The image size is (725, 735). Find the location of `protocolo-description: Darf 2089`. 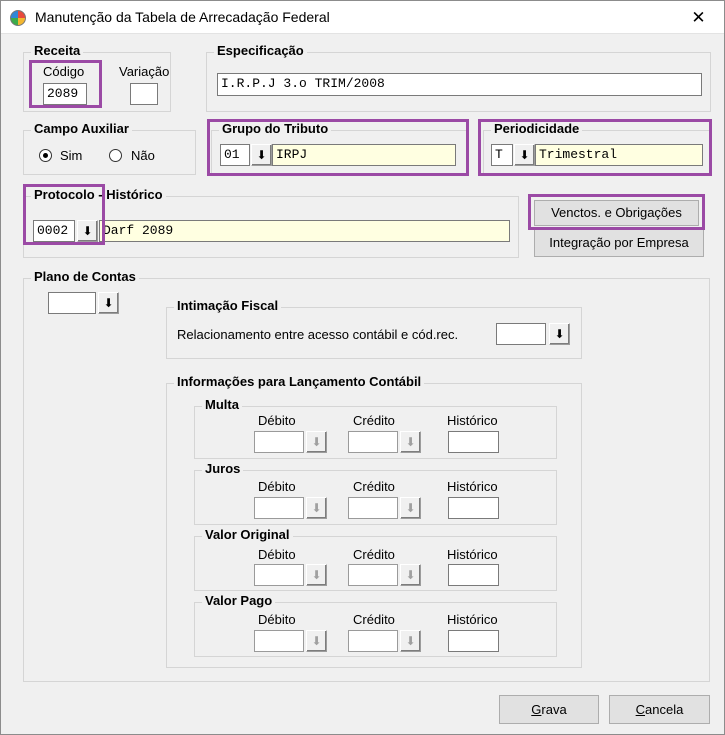

protocolo-description: Darf 2089 is located at coordinates (304, 231).